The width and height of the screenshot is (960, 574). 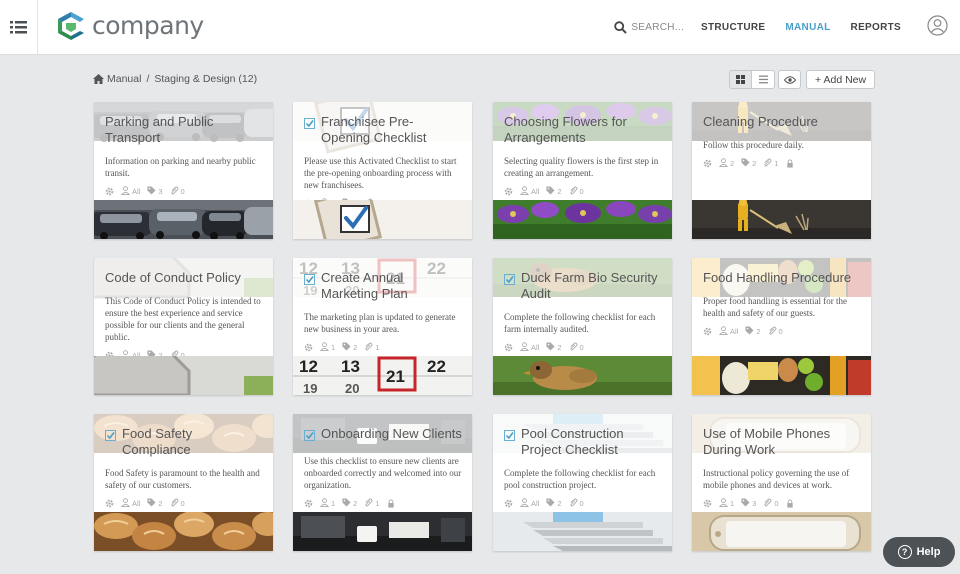 What do you see at coordinates (391, 286) in the screenshot?
I see `card-title: Create Annual Marketing Plan` at bounding box center [391, 286].